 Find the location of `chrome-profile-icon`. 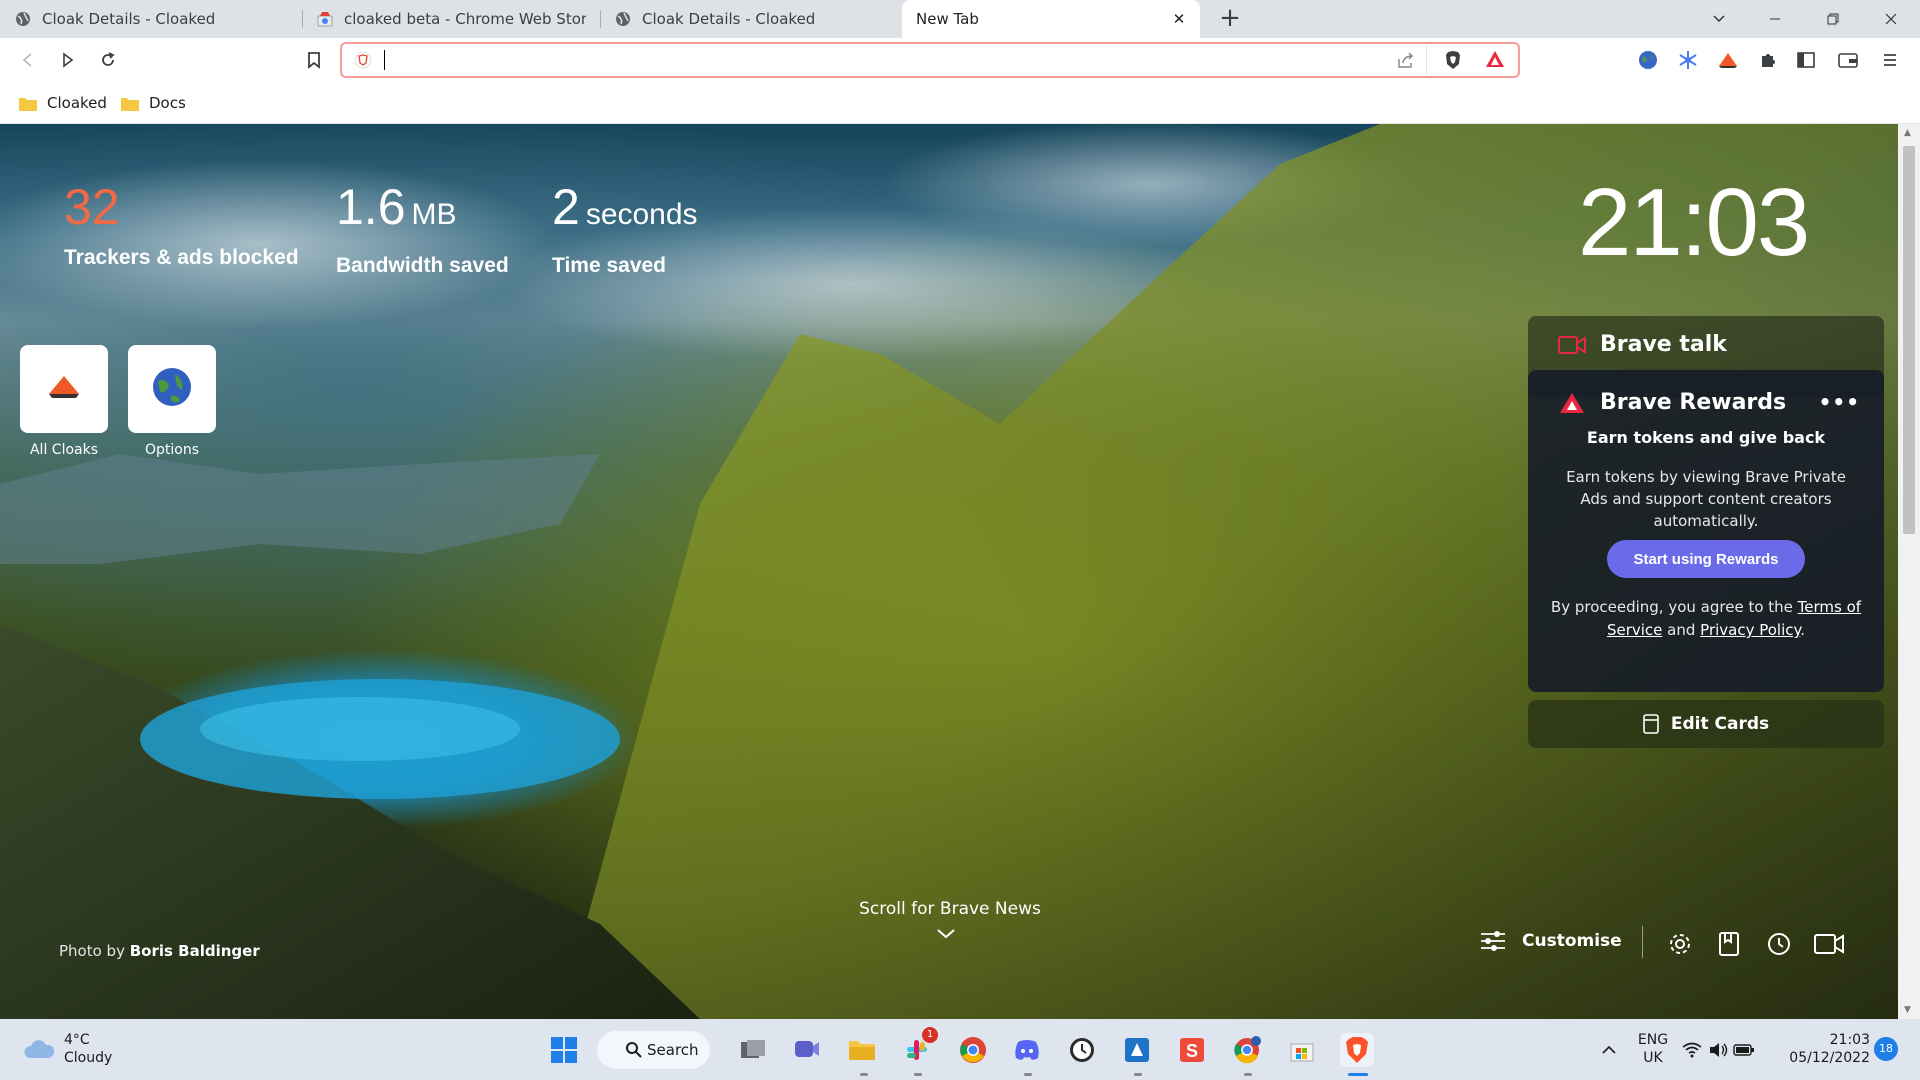

chrome-profile-icon is located at coordinates (1247, 1050).